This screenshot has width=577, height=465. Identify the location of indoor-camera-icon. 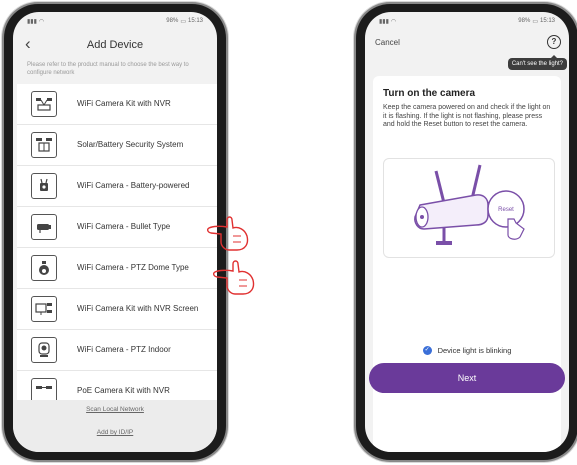
(44, 350).